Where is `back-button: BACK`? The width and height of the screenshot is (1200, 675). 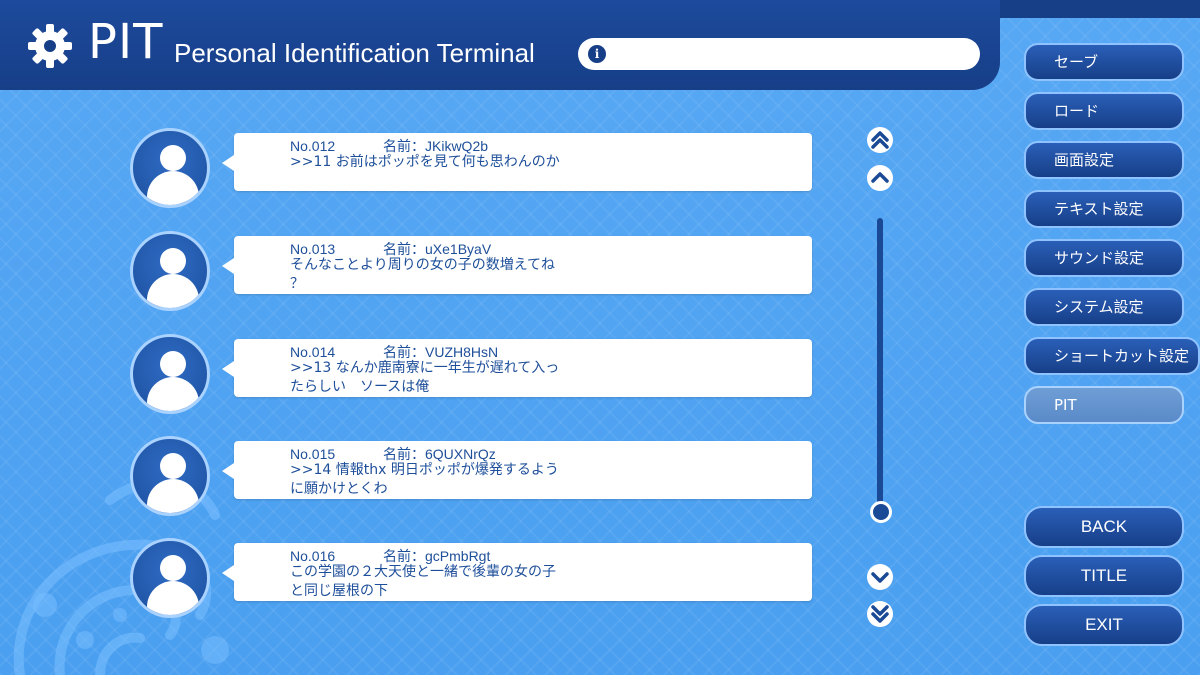
back-button: BACK is located at coordinates (1104, 527).